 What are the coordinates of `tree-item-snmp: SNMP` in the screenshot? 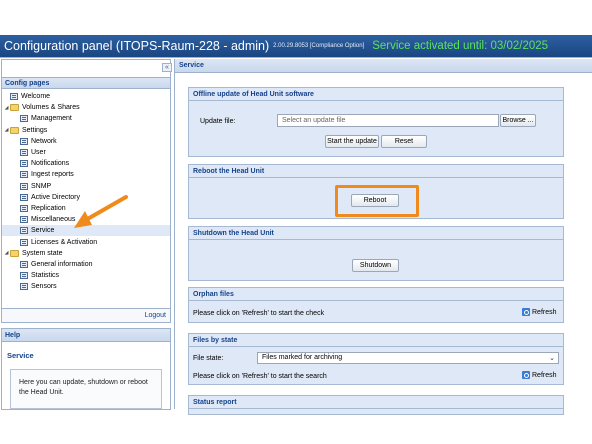 It's located at (86, 186).